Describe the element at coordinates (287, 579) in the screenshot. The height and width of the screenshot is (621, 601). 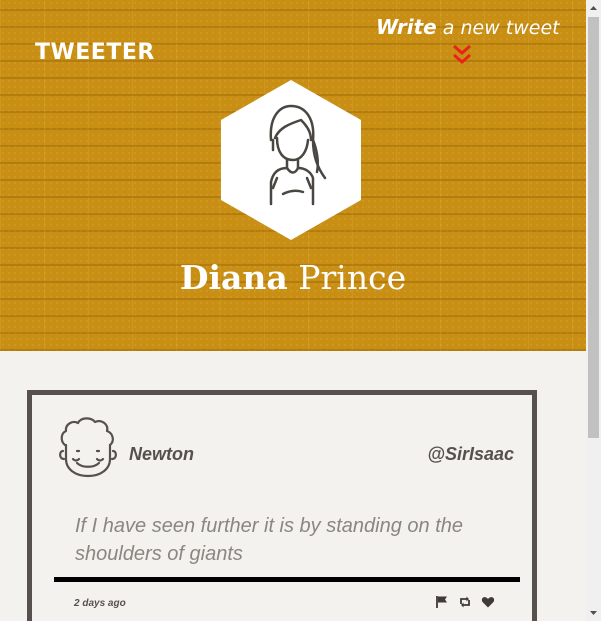
I see `tweet-divider` at that location.